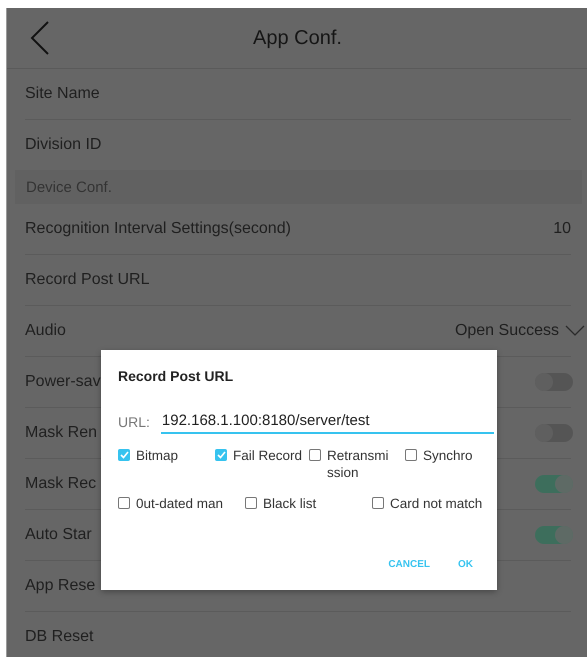 The width and height of the screenshot is (587, 657). Describe the element at coordinates (45, 331) in the screenshot. I see `setting-label: Audio` at that location.